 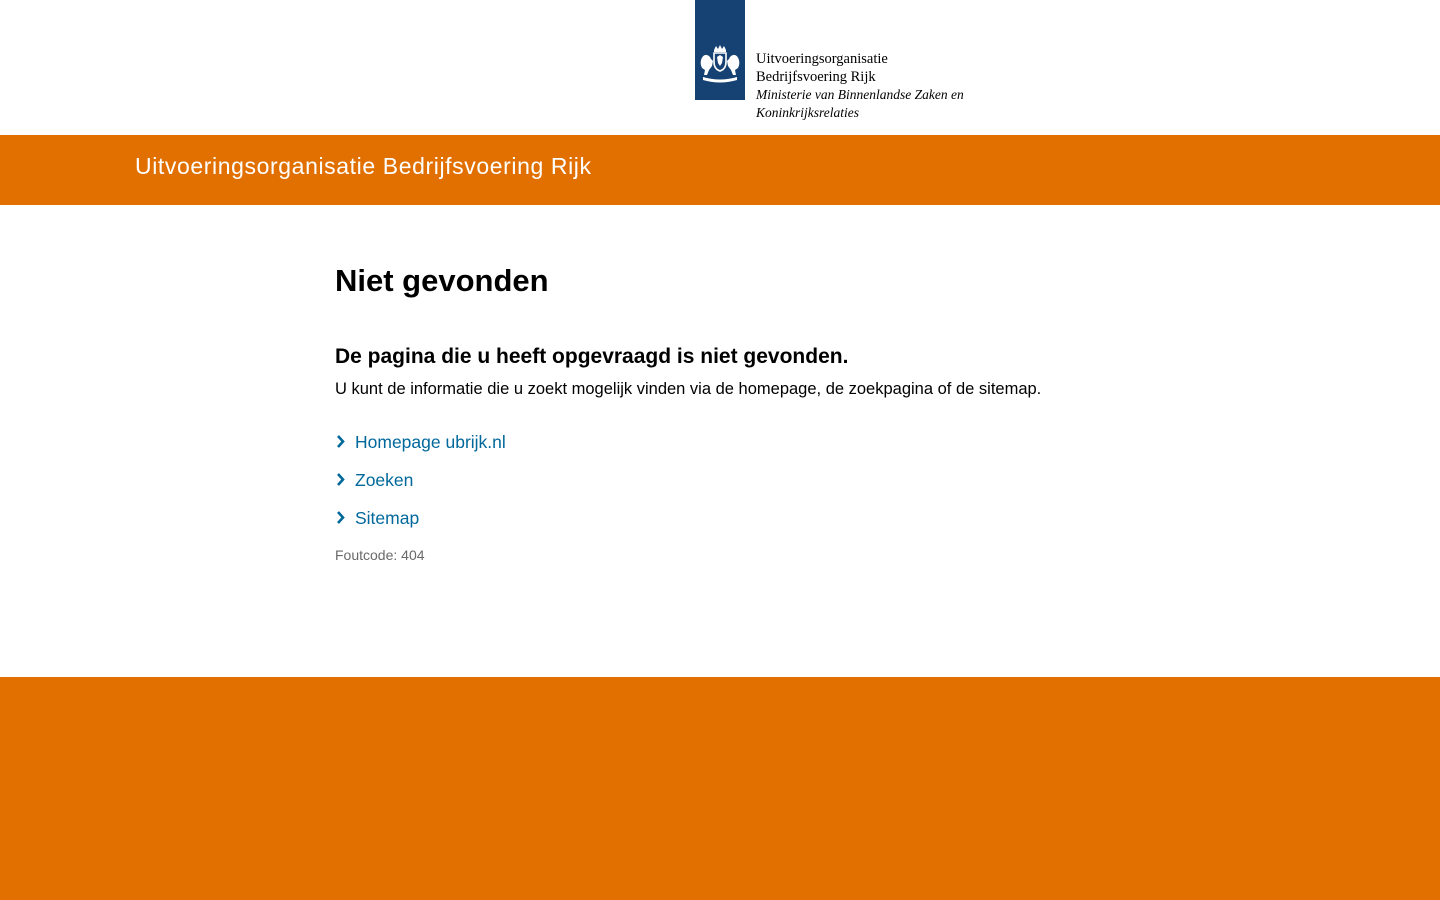 What do you see at coordinates (860, 94) in the screenshot?
I see `logo-line-ministry: Ministerie van Binnenlandse Zaken en` at bounding box center [860, 94].